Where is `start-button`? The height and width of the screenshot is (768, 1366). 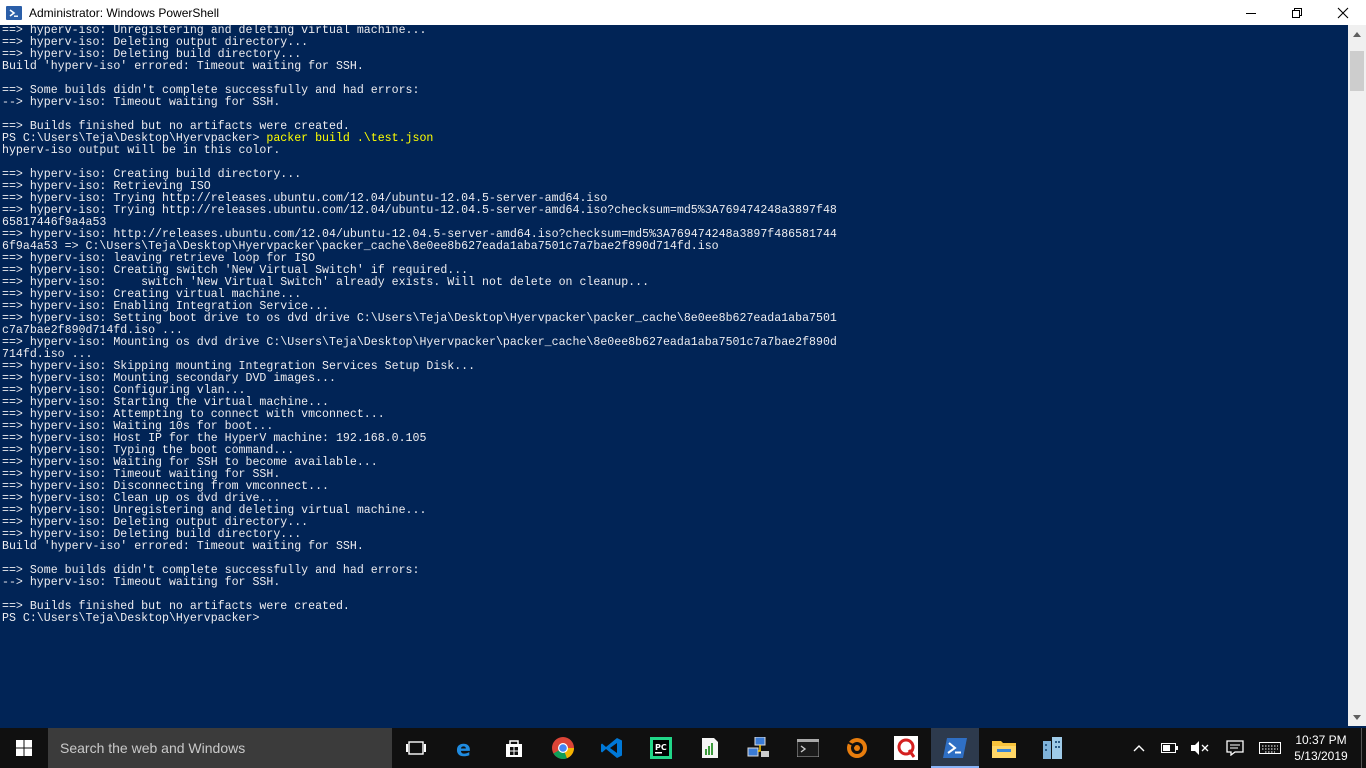
start-button is located at coordinates (24, 748).